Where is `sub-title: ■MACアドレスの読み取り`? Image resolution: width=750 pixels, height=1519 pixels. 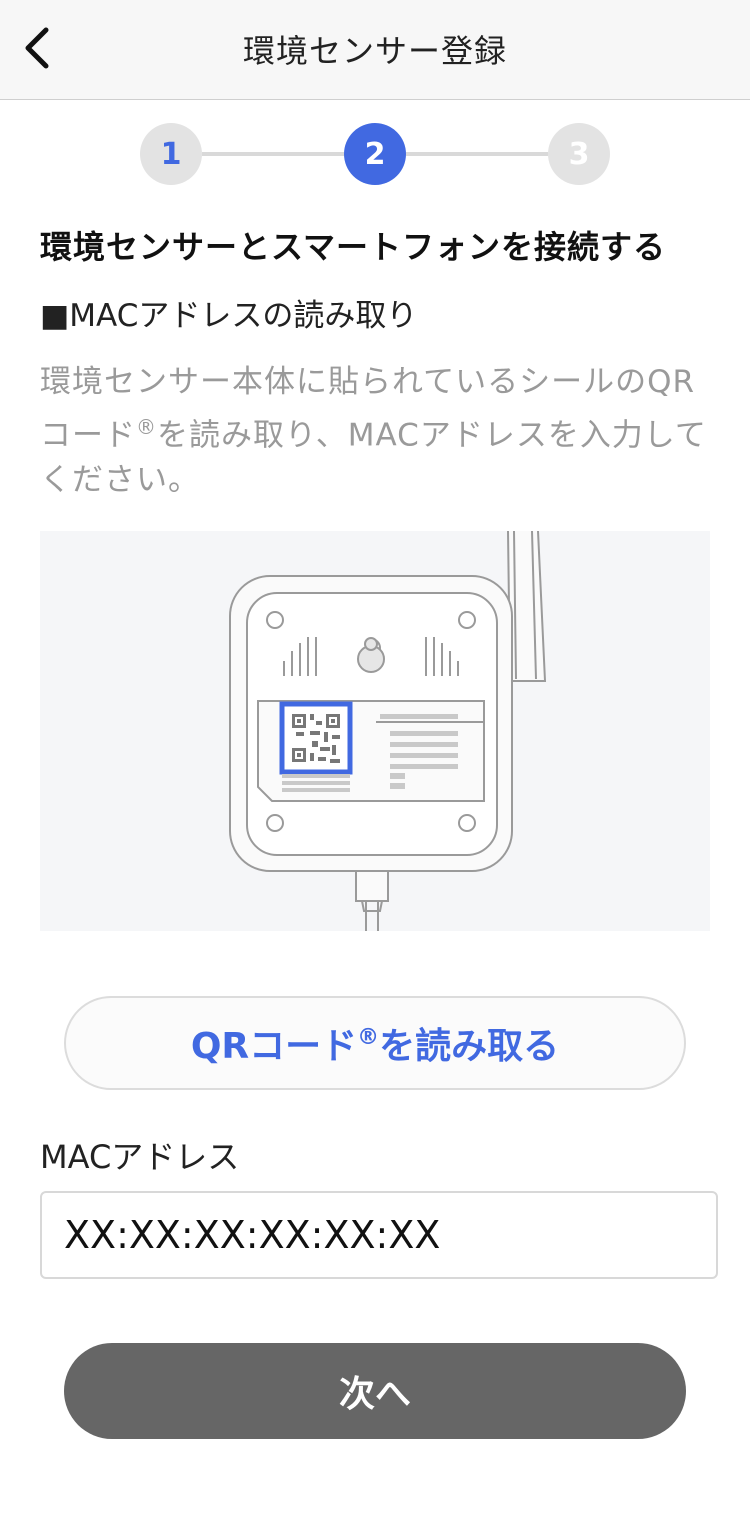
sub-title: ■MACアドレスの読み取り is located at coordinates (229, 316).